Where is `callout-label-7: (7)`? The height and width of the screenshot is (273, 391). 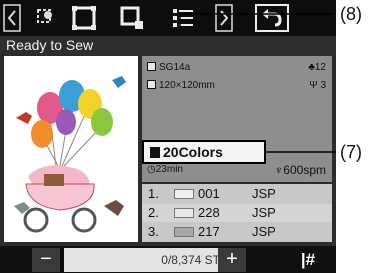
callout-label-7: (7) is located at coordinates (351, 152).